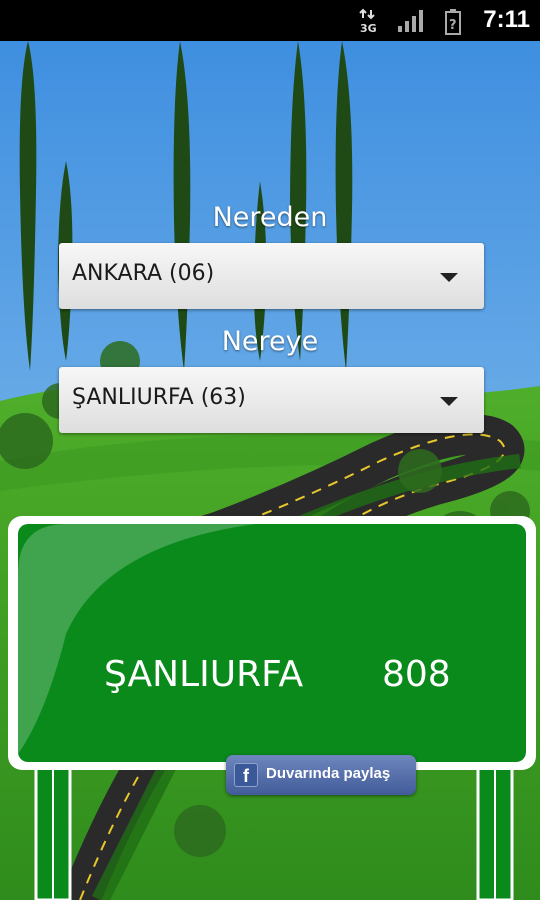 This screenshot has width=540, height=900. What do you see at coordinates (506, 19) in the screenshot?
I see `clock: 7:11` at bounding box center [506, 19].